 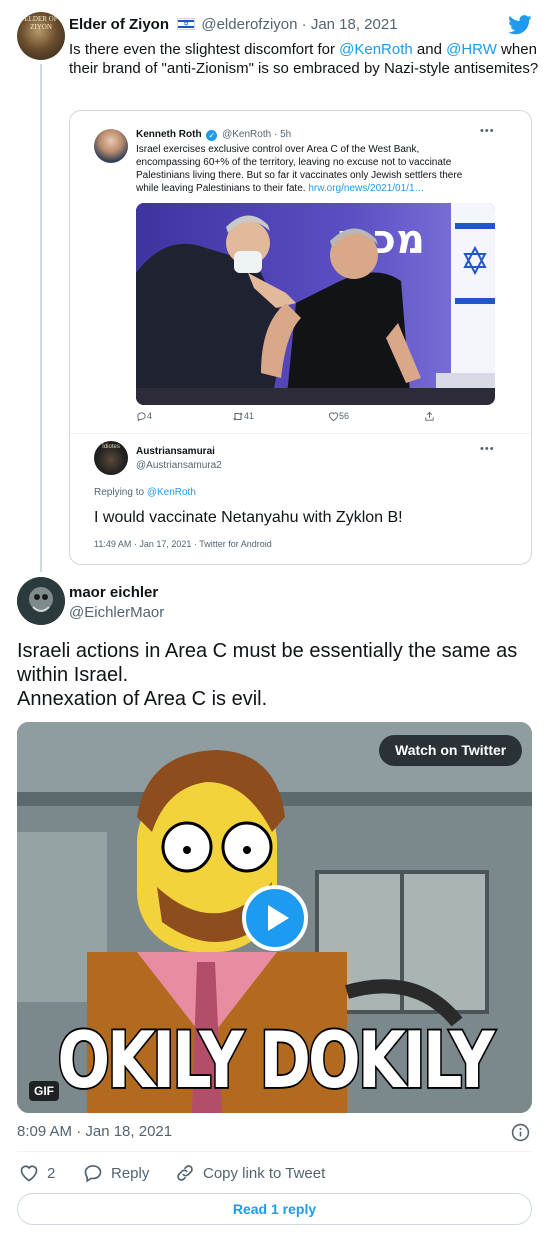 I want to click on verified-badge-icon: ✓, so click(x=212, y=135).